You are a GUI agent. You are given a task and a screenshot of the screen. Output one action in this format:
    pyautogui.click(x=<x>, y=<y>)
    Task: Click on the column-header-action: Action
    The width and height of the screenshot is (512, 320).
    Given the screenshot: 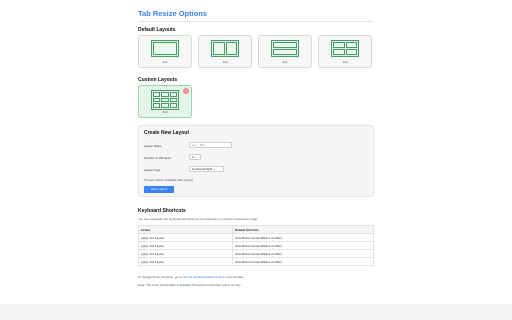 What is the action you would take?
    pyautogui.click(x=185, y=229)
    